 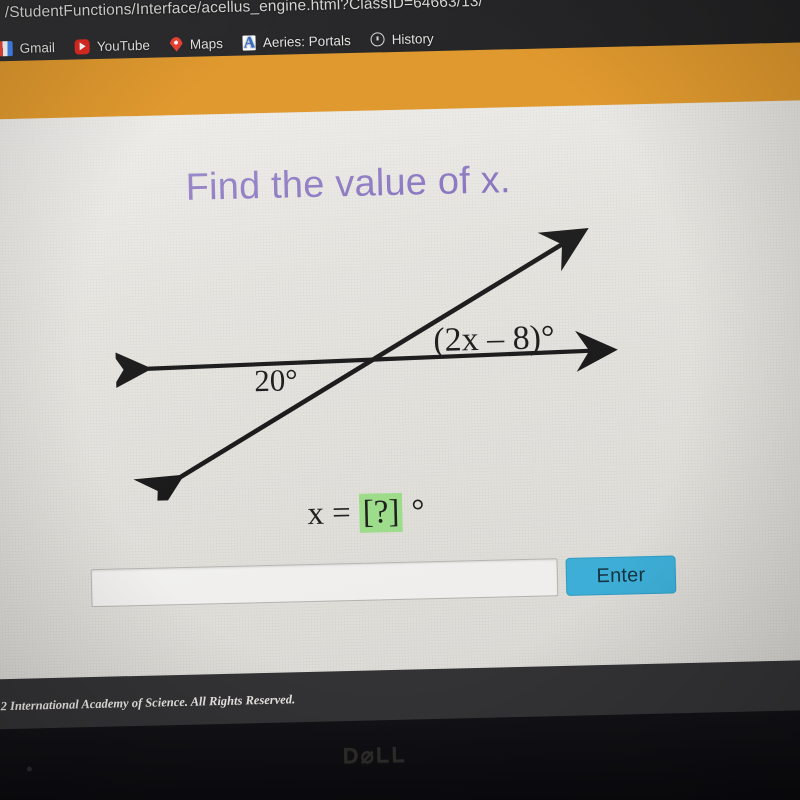 I want to click on youtube-icon, so click(x=82, y=46).